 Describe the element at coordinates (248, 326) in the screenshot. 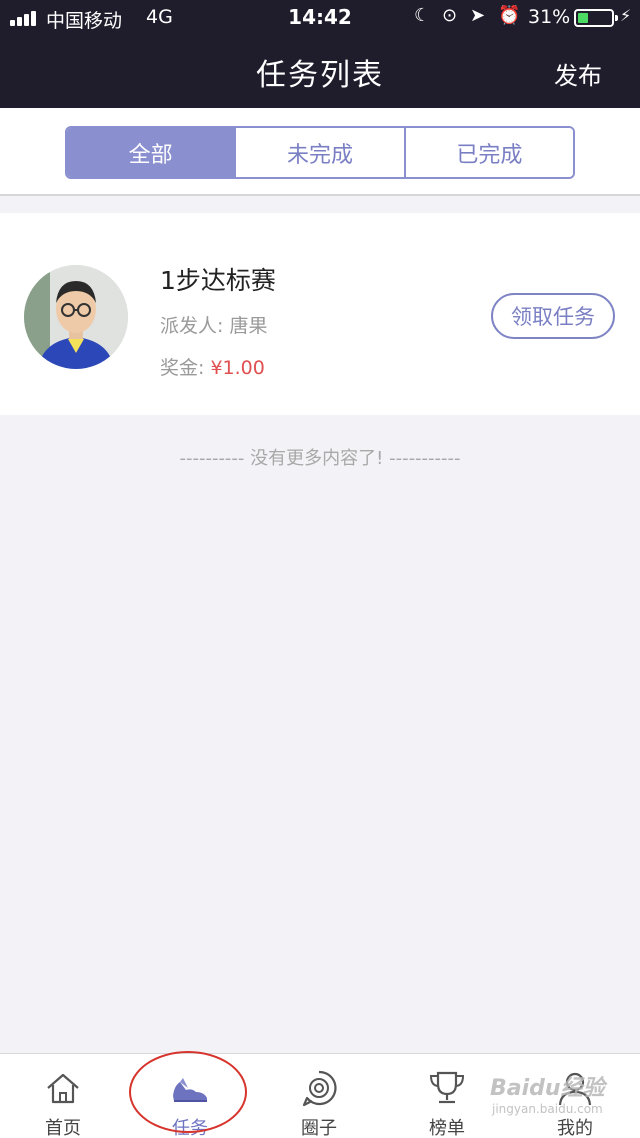

I see `sender-name: 唐果` at that location.